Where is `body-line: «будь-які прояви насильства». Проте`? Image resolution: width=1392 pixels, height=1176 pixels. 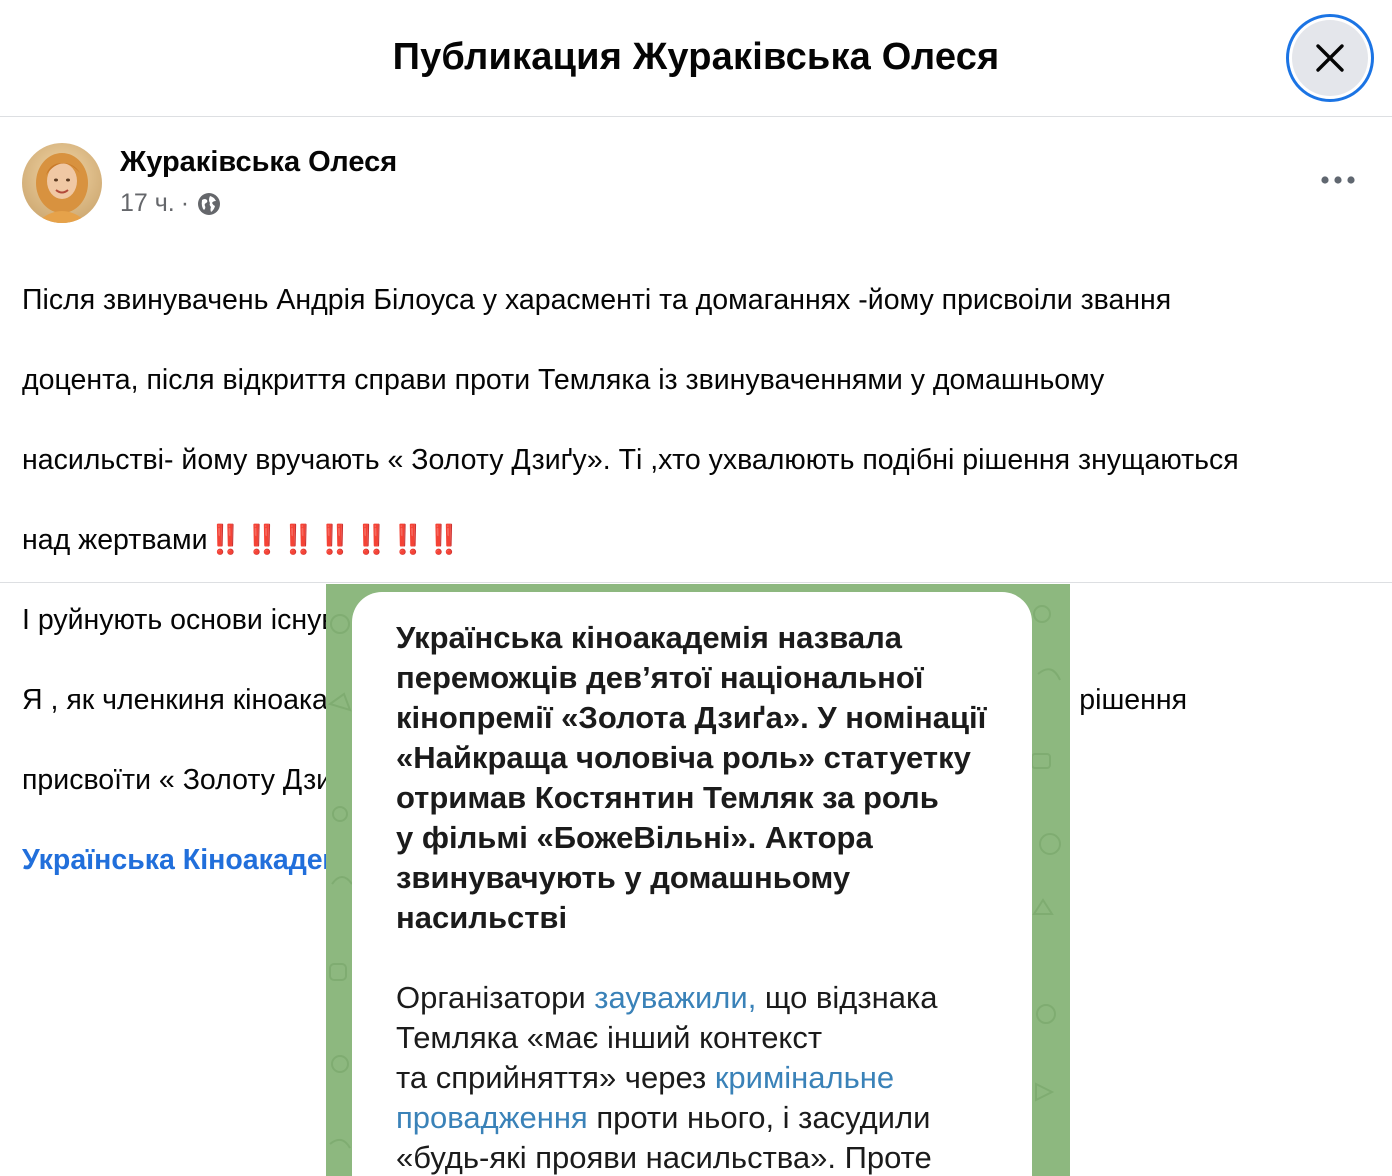 body-line: «будь-які прояви насильства». Проте is located at coordinates (664, 1157).